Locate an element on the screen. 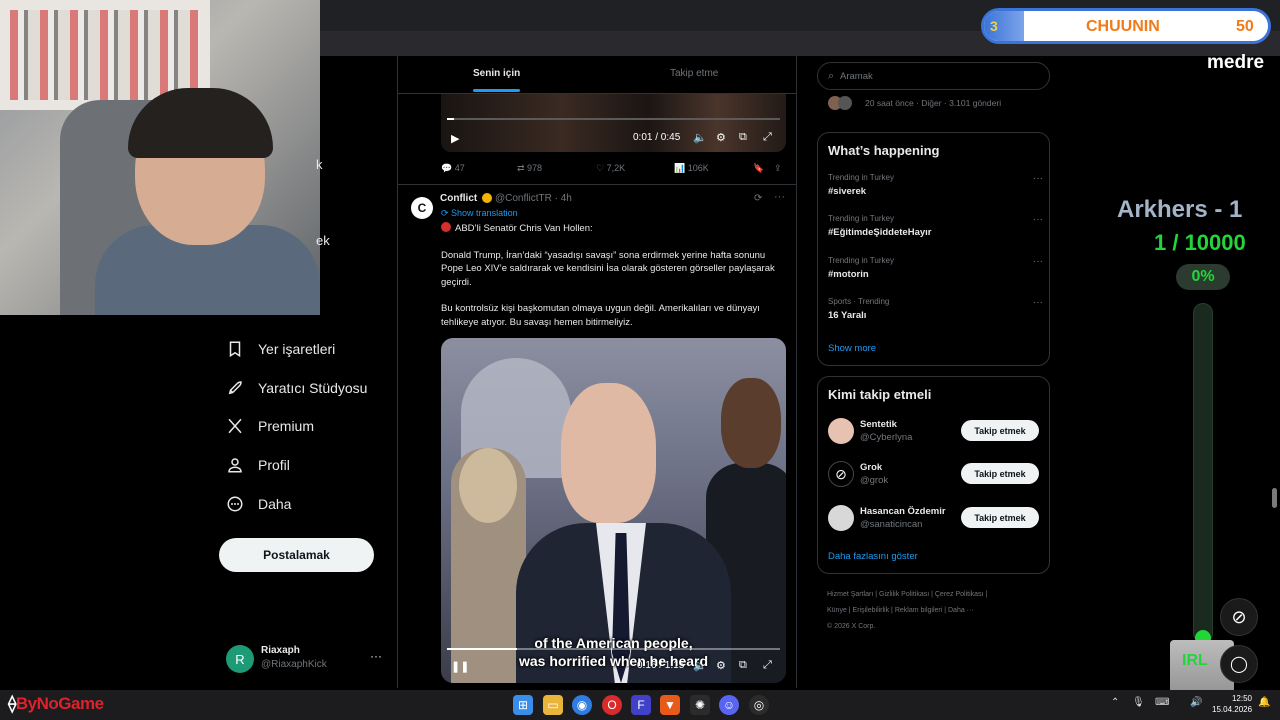 The width and height of the screenshot is (1280, 720). search-input: ⌕ Aramak is located at coordinates (933, 76).